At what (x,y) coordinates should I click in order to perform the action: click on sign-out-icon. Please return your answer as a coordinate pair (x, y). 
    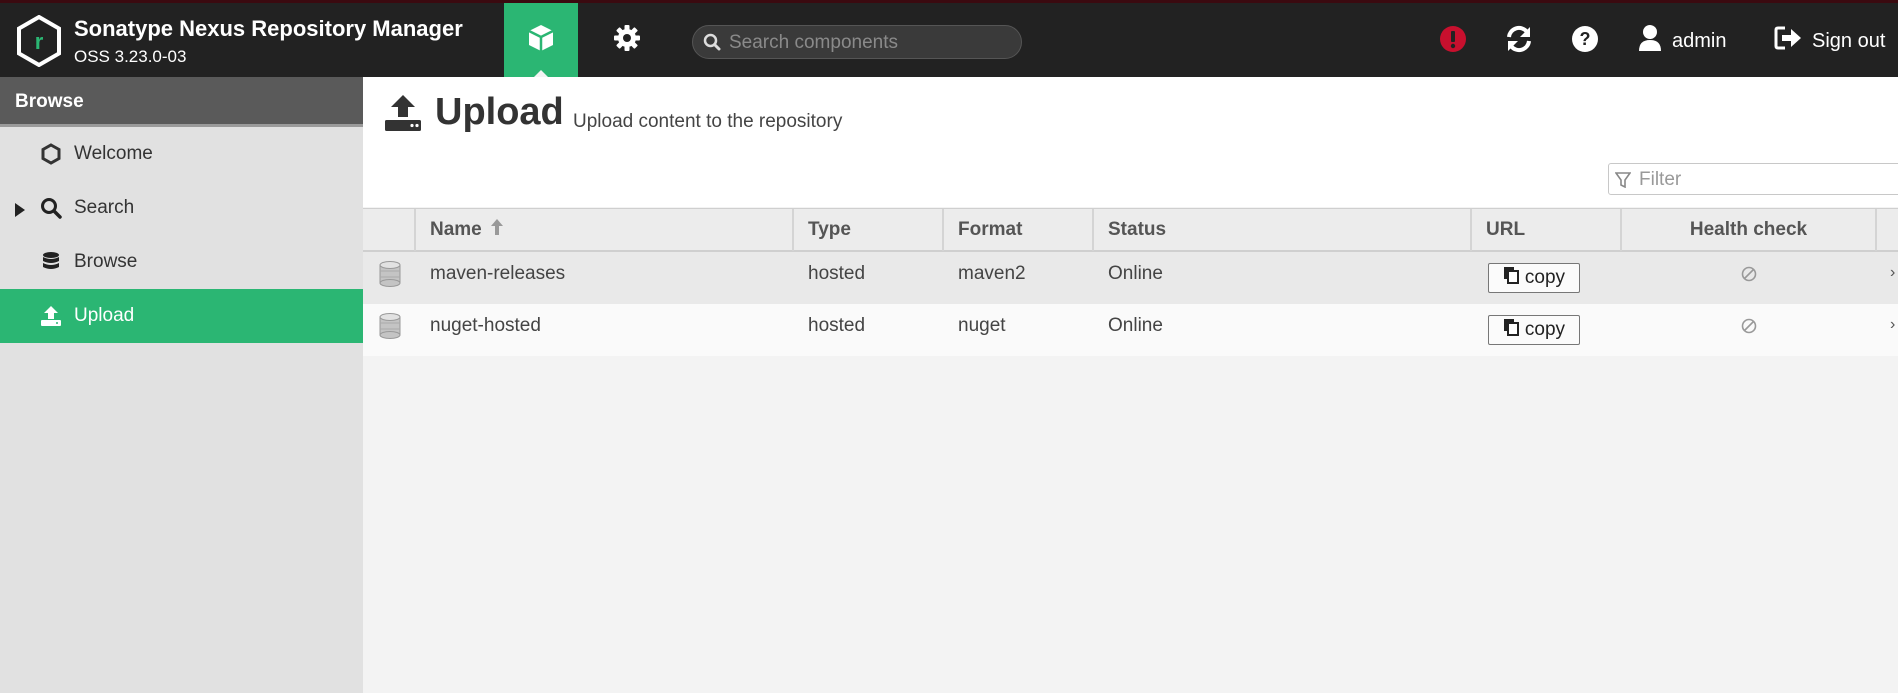
    Looking at the image, I should click on (1788, 41).